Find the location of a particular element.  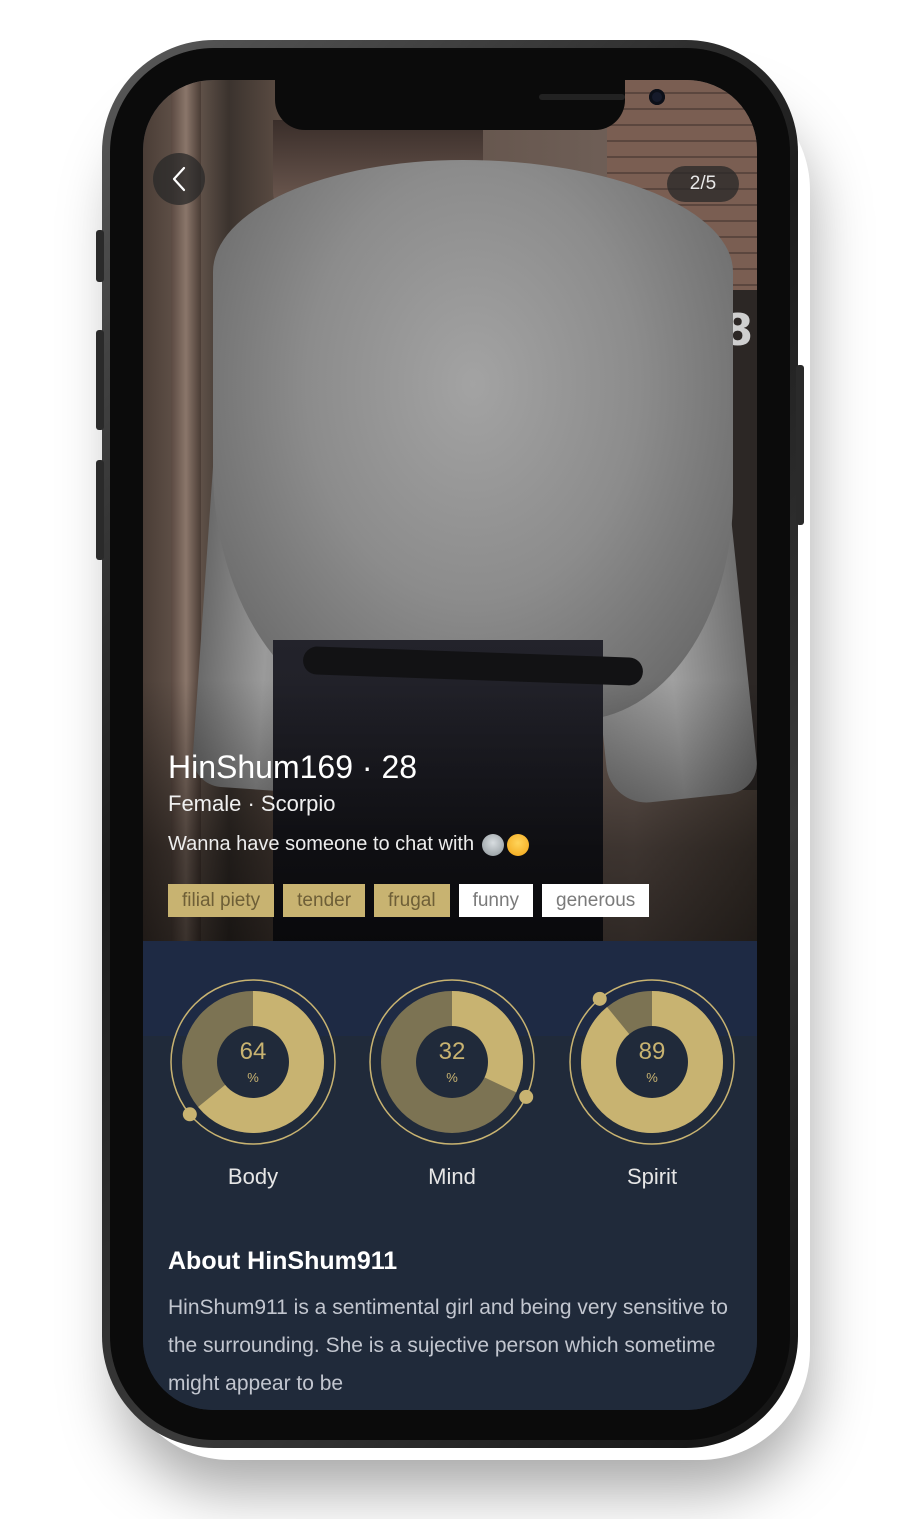

earpiece-speaker is located at coordinates (582, 97).